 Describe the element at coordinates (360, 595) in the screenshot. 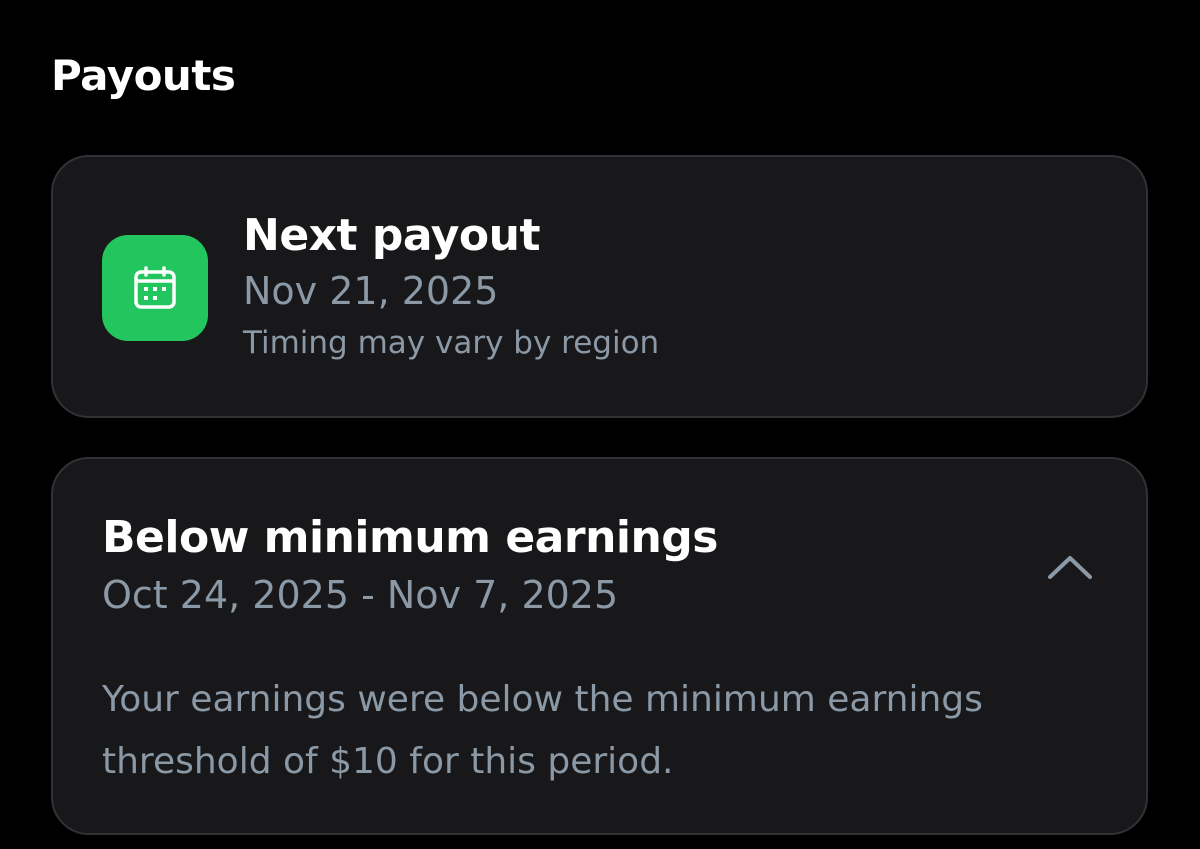

I see `earnings-period: Oct 24, 2025 - Nov 7, 2025` at that location.